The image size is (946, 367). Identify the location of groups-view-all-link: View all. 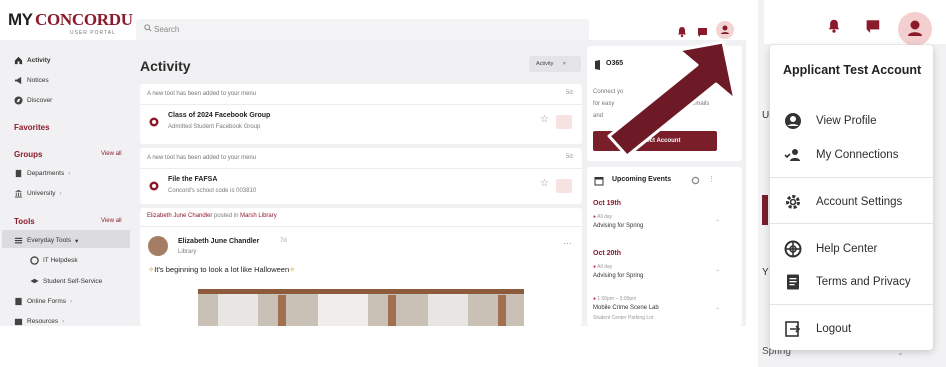
(111, 154).